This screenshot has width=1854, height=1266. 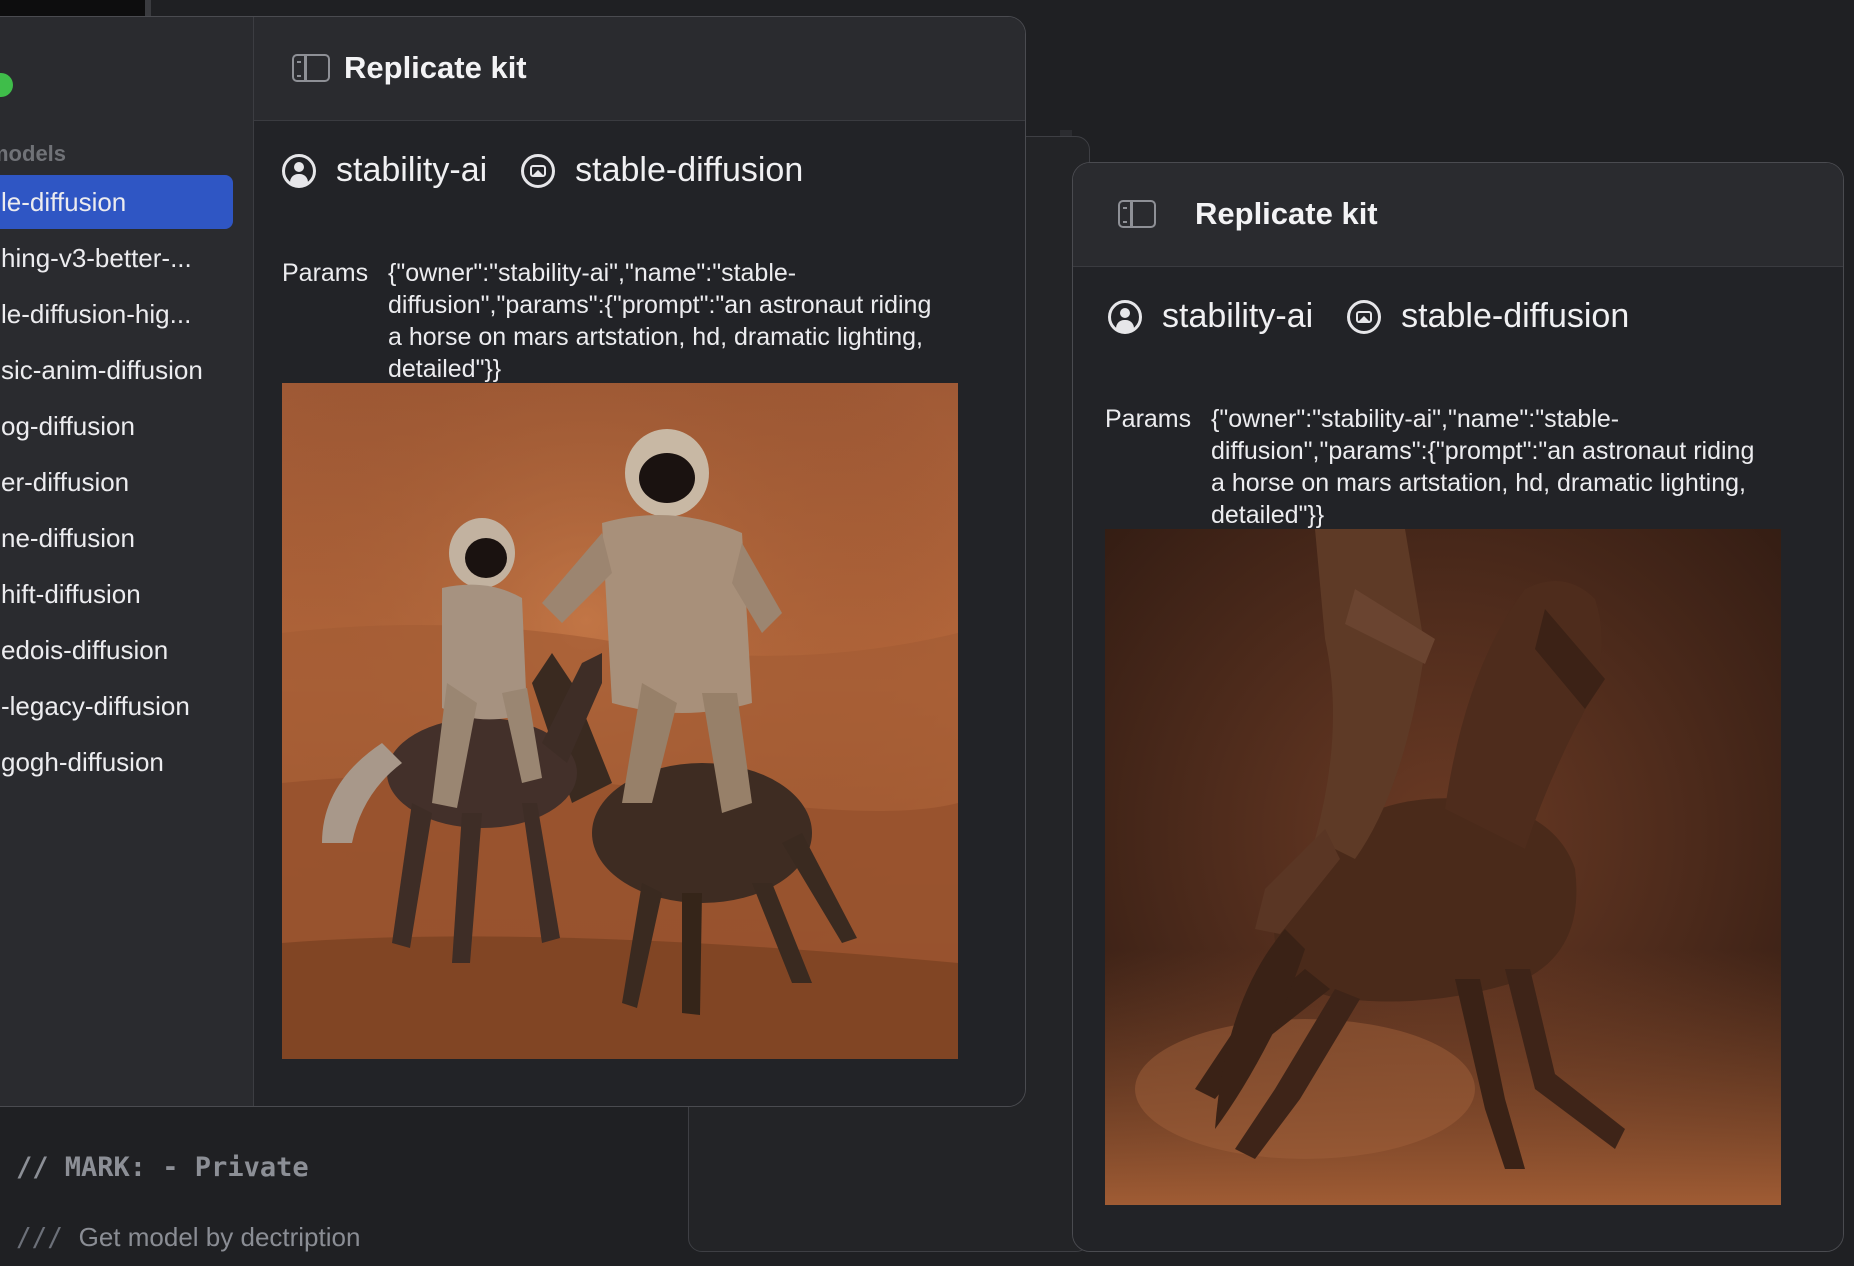 I want to click on sidebar-section-heading: models, so click(x=33, y=153).